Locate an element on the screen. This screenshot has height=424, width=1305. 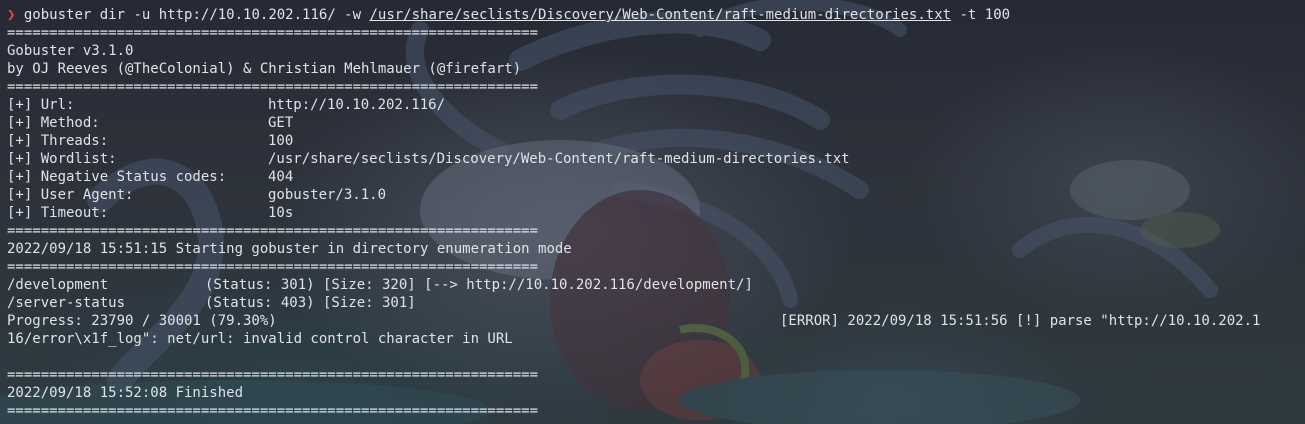
config-key: [+] User Agent: is located at coordinates (70, 195).